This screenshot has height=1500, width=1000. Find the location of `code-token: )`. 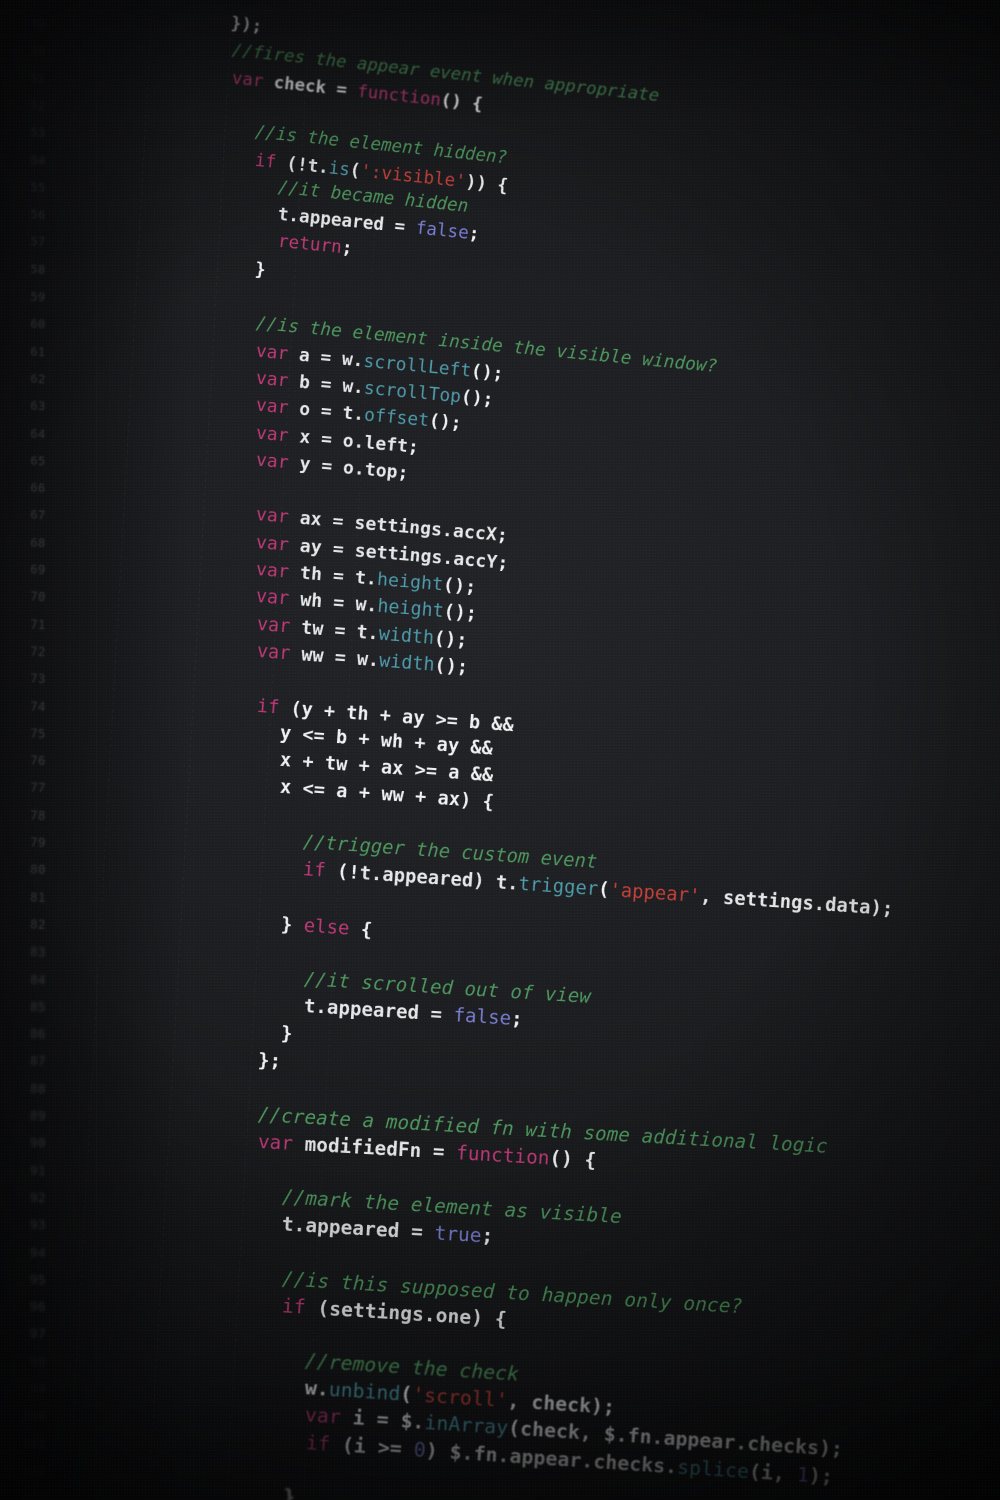

code-token: ) is located at coordinates (437, 1451).